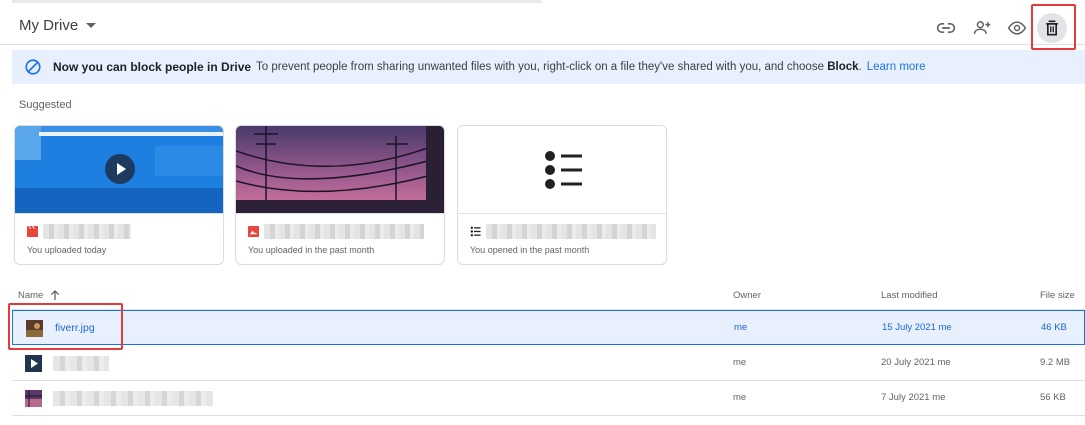 The height and width of the screenshot is (425, 1085). Describe the element at coordinates (32, 231) in the screenshot. I see `video-file-icon` at that location.